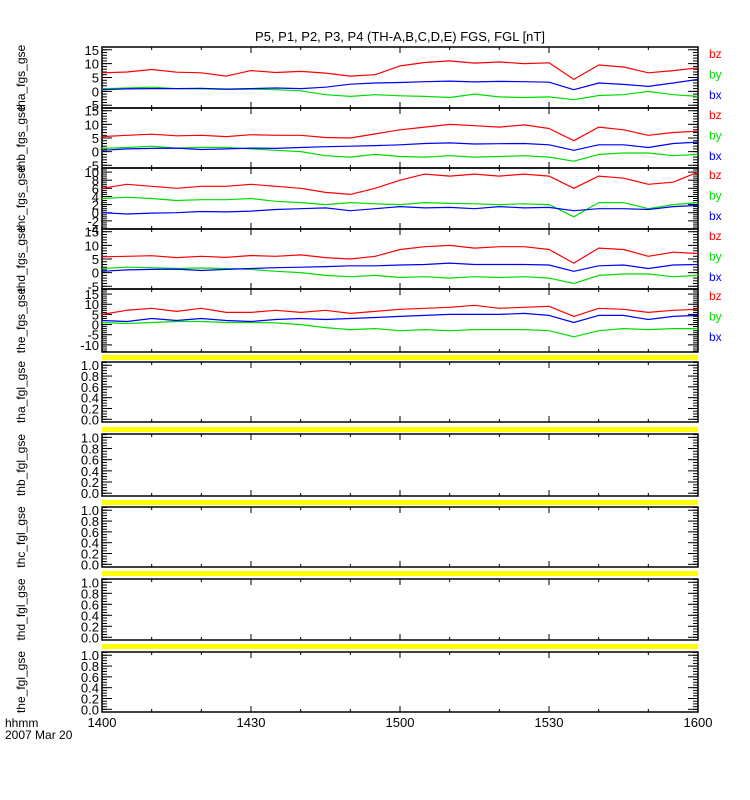 This screenshot has height=800, width=750. I want to click on x-tick-label: 1430, so click(251, 722).